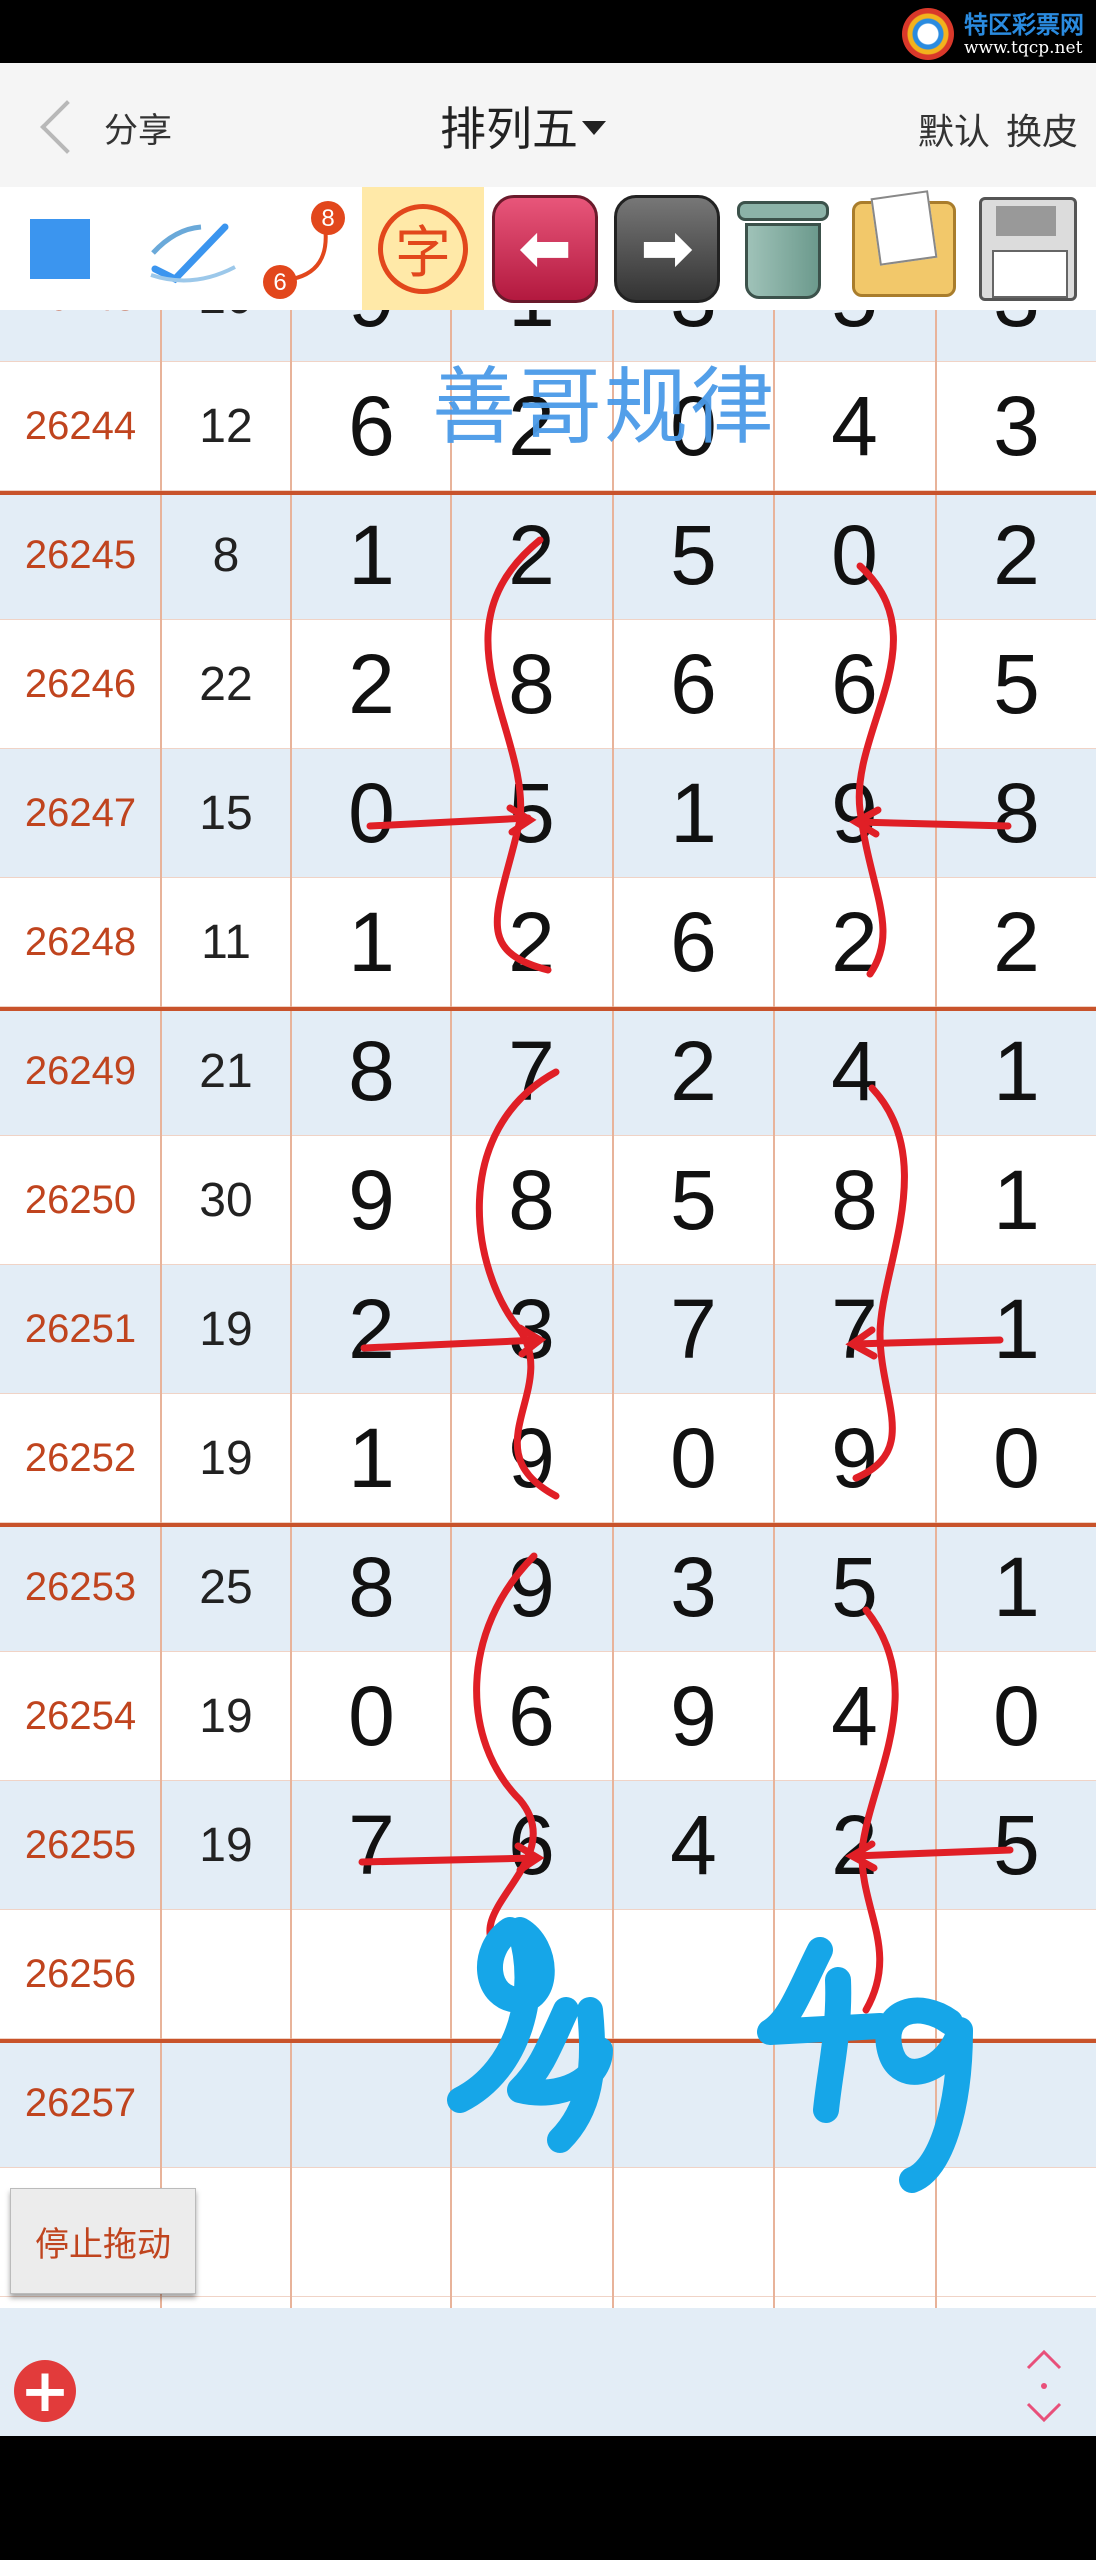 Image resolution: width=1096 pixels, height=2560 pixels. I want to click on pen-check-icon, so click(193, 253).